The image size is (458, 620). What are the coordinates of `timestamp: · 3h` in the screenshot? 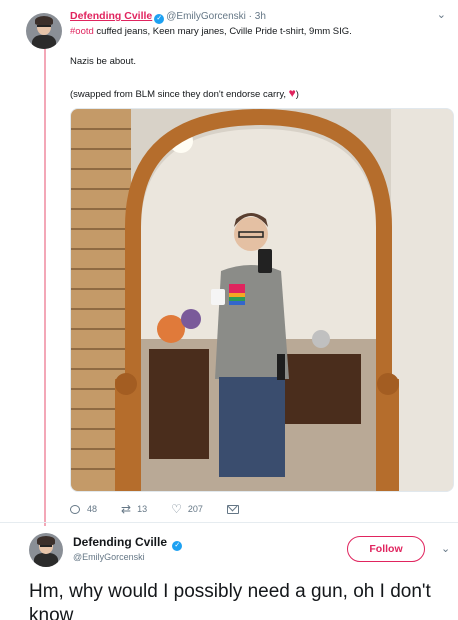 It's located at (257, 16).